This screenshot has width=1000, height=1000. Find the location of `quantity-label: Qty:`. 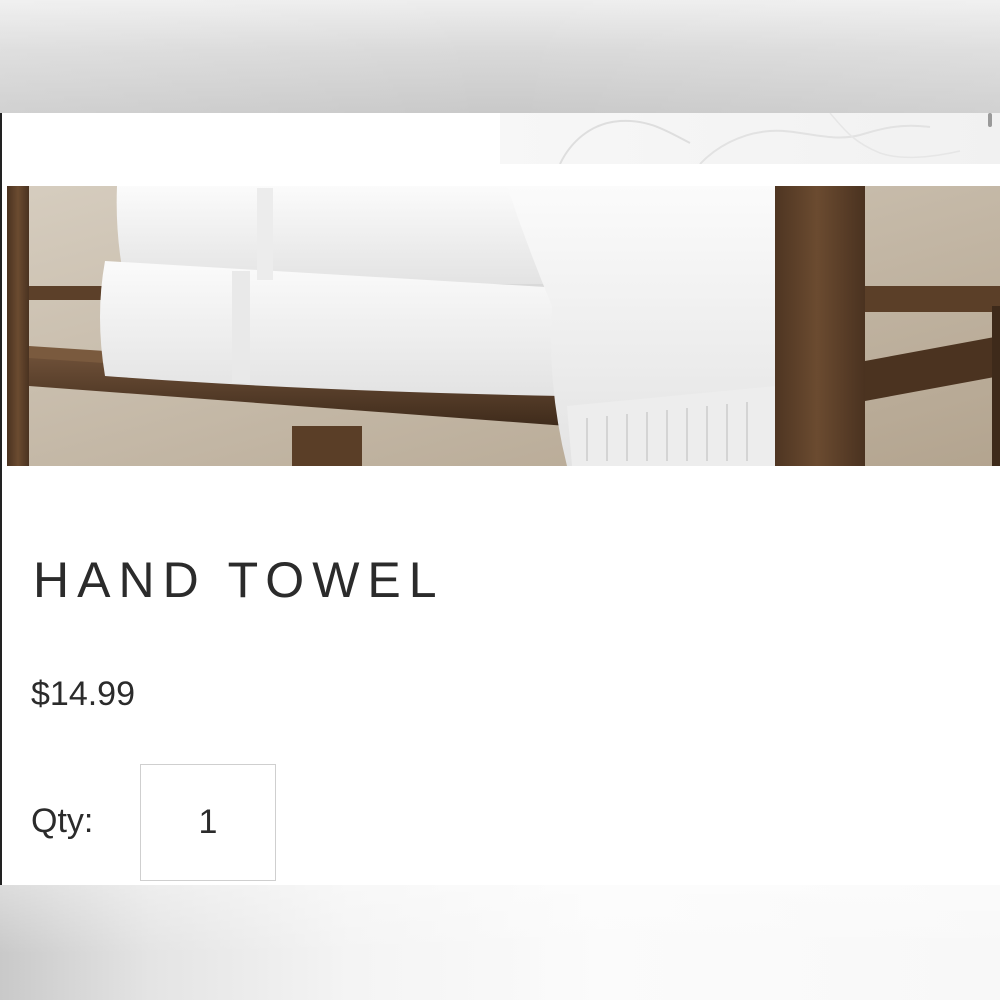

quantity-label: Qty: is located at coordinates (62, 821).